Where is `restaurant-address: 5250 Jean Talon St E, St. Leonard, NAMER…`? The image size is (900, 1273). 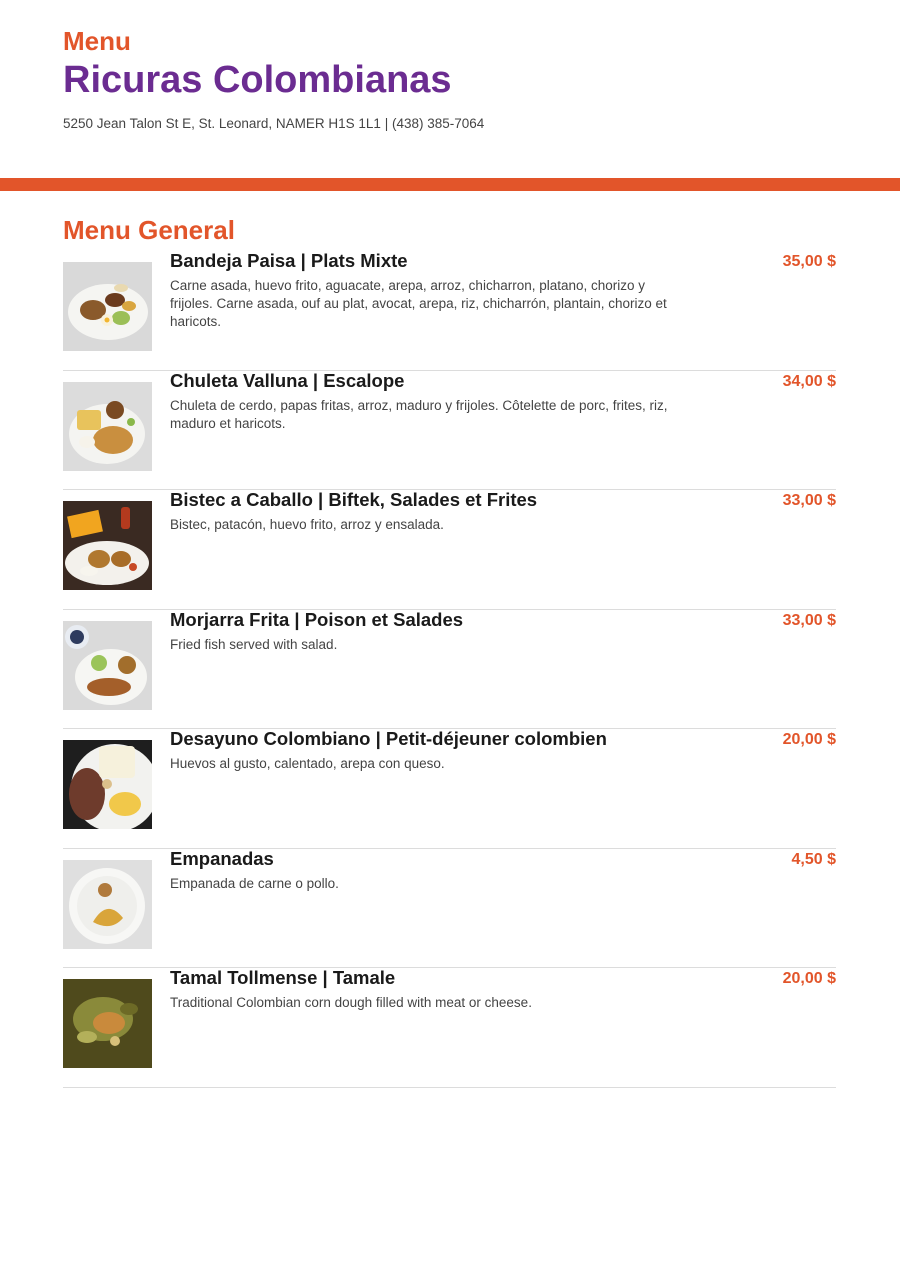 restaurant-address: 5250 Jean Talon St E, St. Leonard, NAMER… is located at coordinates (274, 123).